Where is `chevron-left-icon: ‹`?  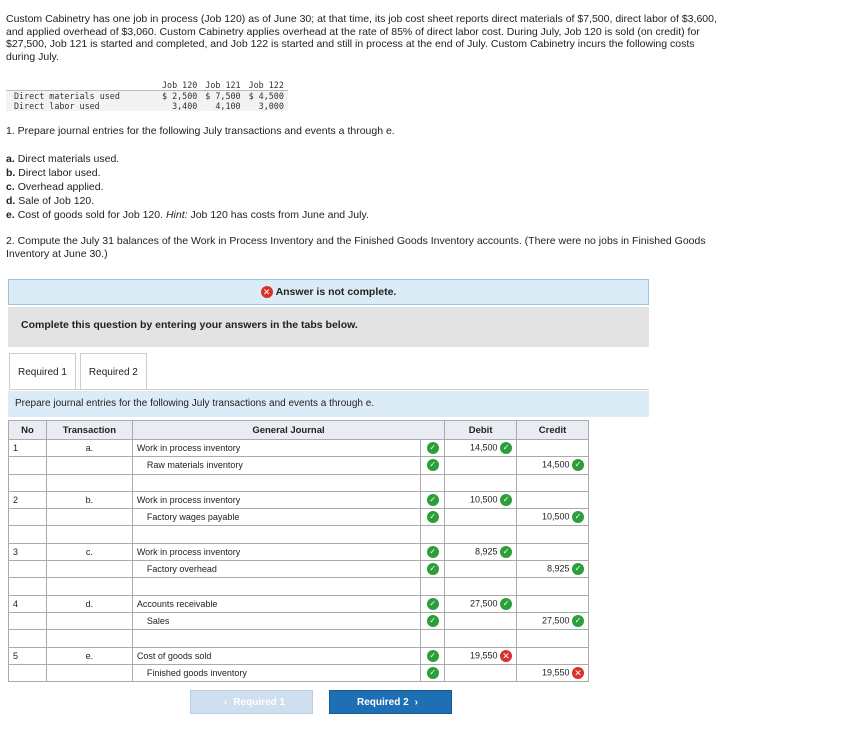 chevron-left-icon: ‹ is located at coordinates (225, 702).